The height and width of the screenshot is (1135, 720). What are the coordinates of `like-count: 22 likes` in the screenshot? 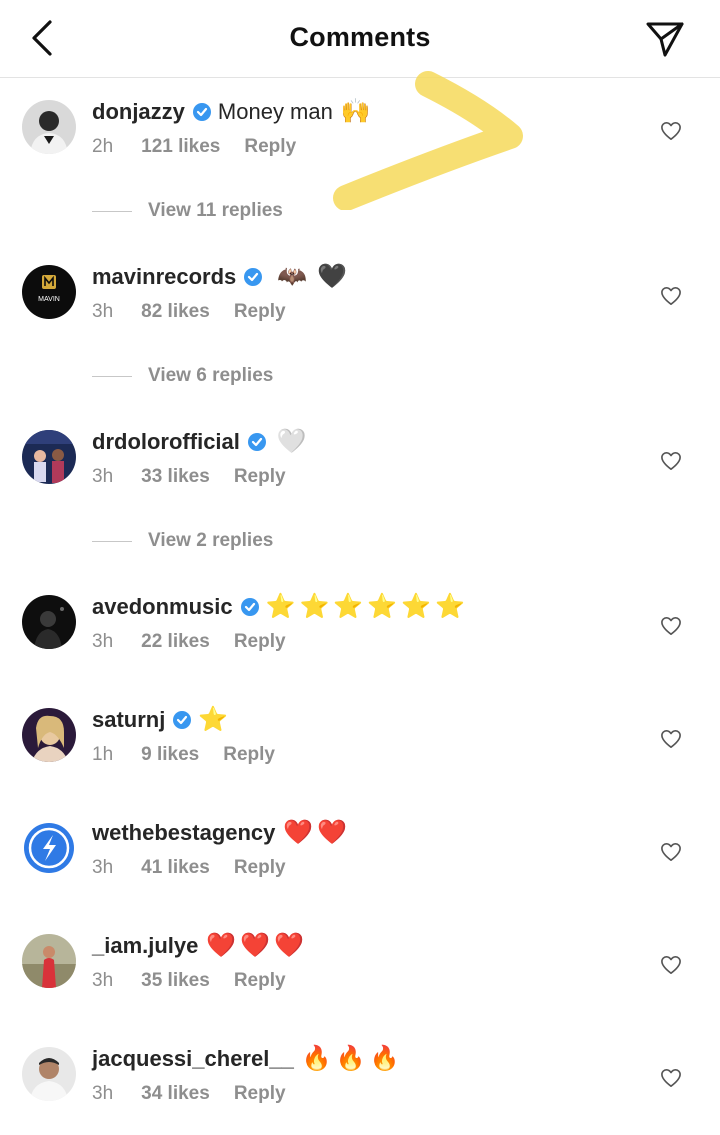 It's located at (175, 642).